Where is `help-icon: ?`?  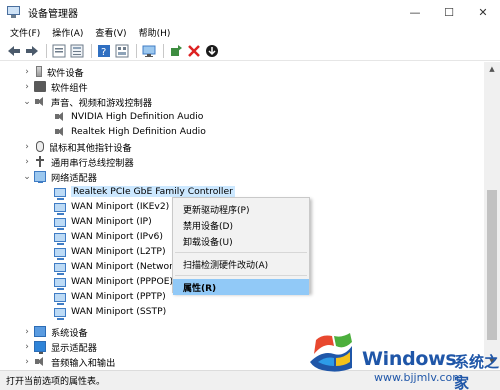
help-icon: ? is located at coordinates (104, 51).